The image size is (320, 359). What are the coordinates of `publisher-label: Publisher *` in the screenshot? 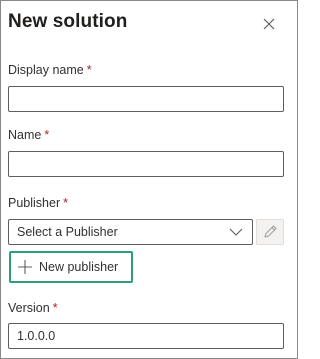 It's located at (38, 203).